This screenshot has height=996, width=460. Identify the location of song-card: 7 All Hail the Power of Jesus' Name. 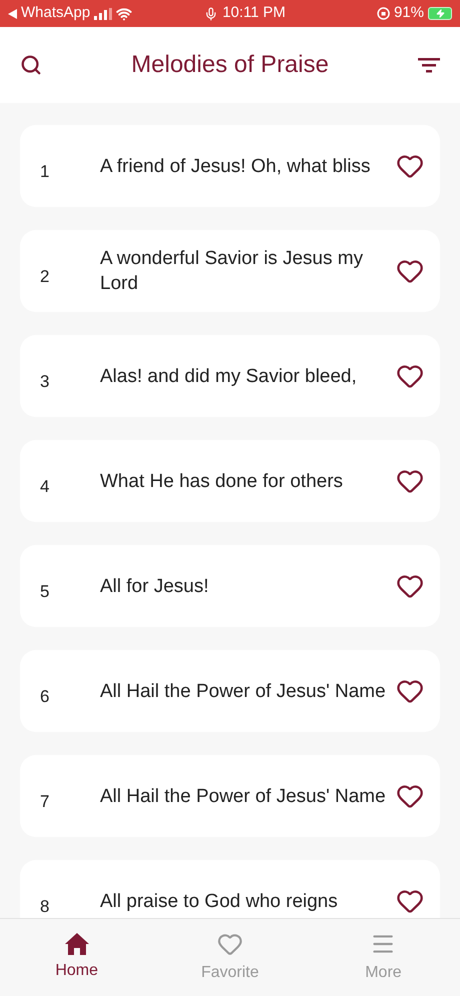
(230, 796).